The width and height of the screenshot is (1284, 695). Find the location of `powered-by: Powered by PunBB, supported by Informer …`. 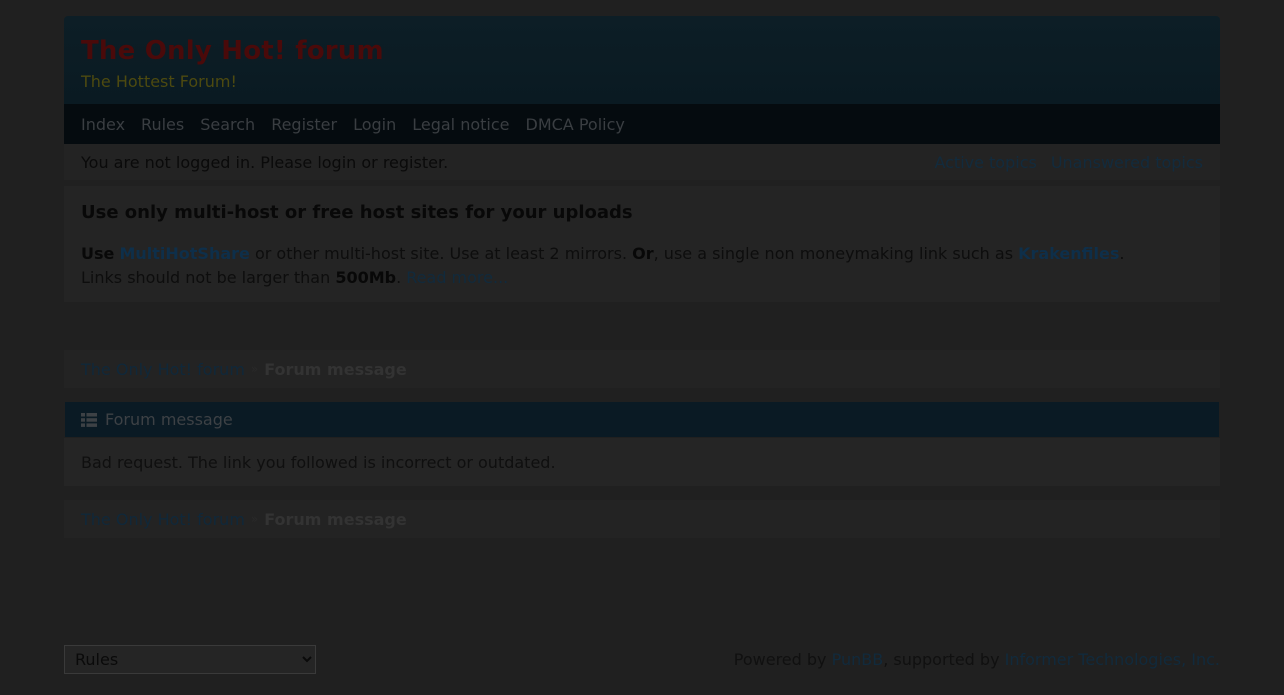

powered-by: Powered by PunBB, supported by Informer … is located at coordinates (977, 659).